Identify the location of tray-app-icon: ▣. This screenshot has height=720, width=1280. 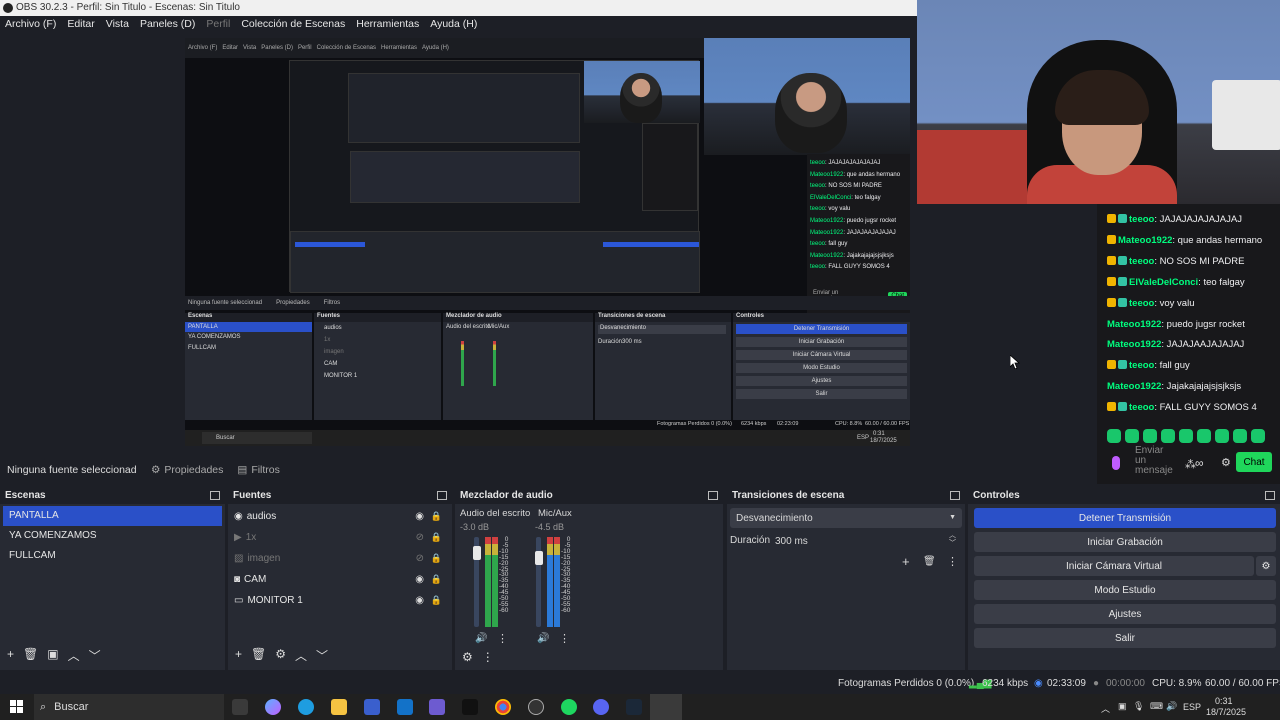
(1122, 706).